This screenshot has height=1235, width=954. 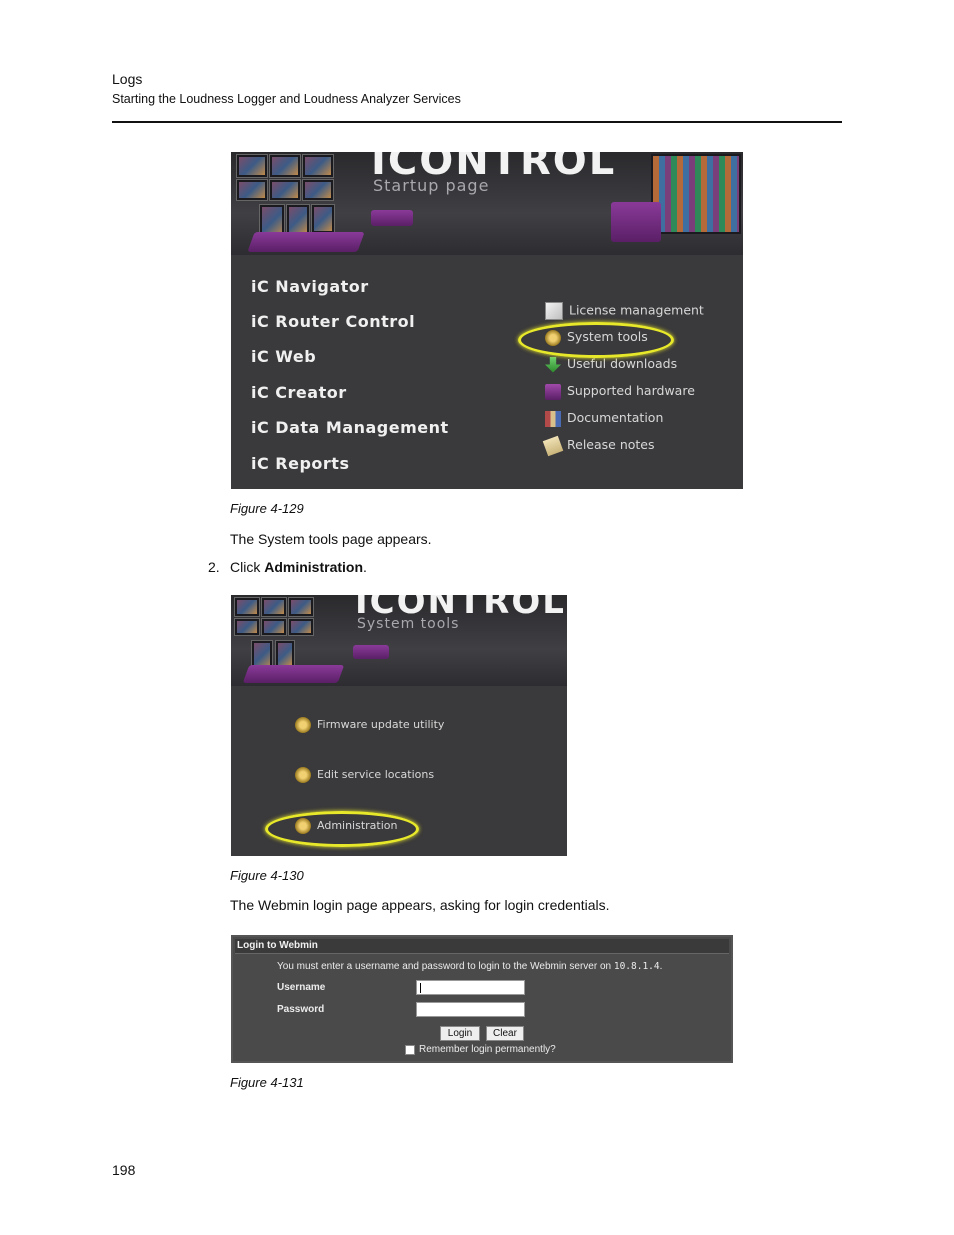 What do you see at coordinates (310, 286) in the screenshot?
I see `nav-ic-navigator: iC Navigator` at bounding box center [310, 286].